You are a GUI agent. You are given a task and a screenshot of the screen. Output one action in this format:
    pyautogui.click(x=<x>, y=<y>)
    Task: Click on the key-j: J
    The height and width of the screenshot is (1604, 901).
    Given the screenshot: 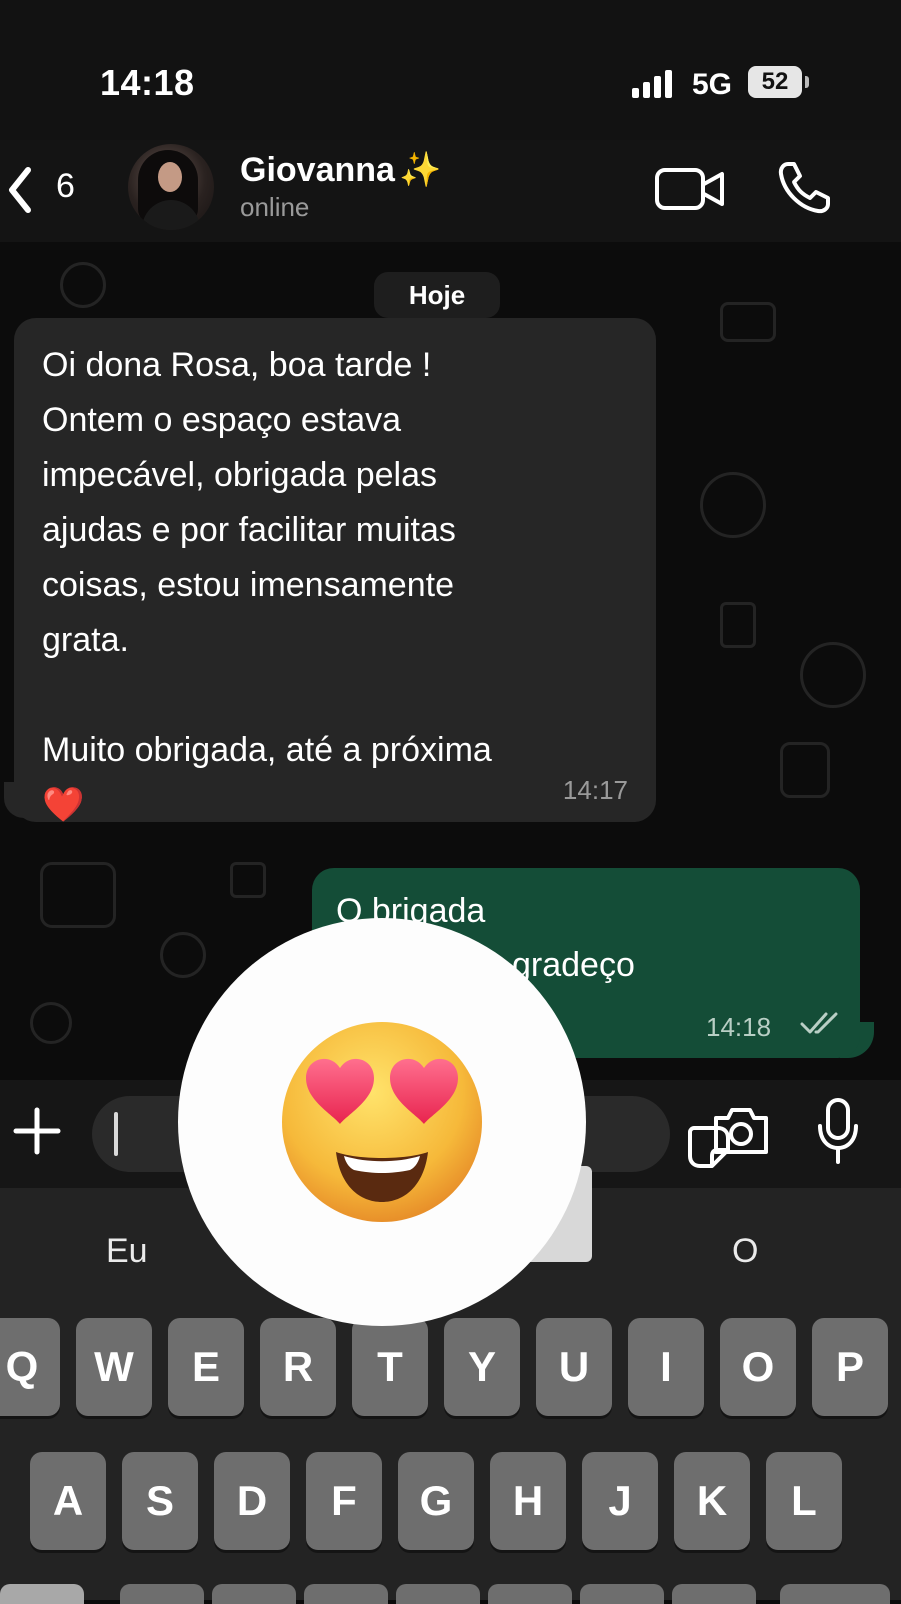 What is the action you would take?
    pyautogui.click(x=620, y=1501)
    